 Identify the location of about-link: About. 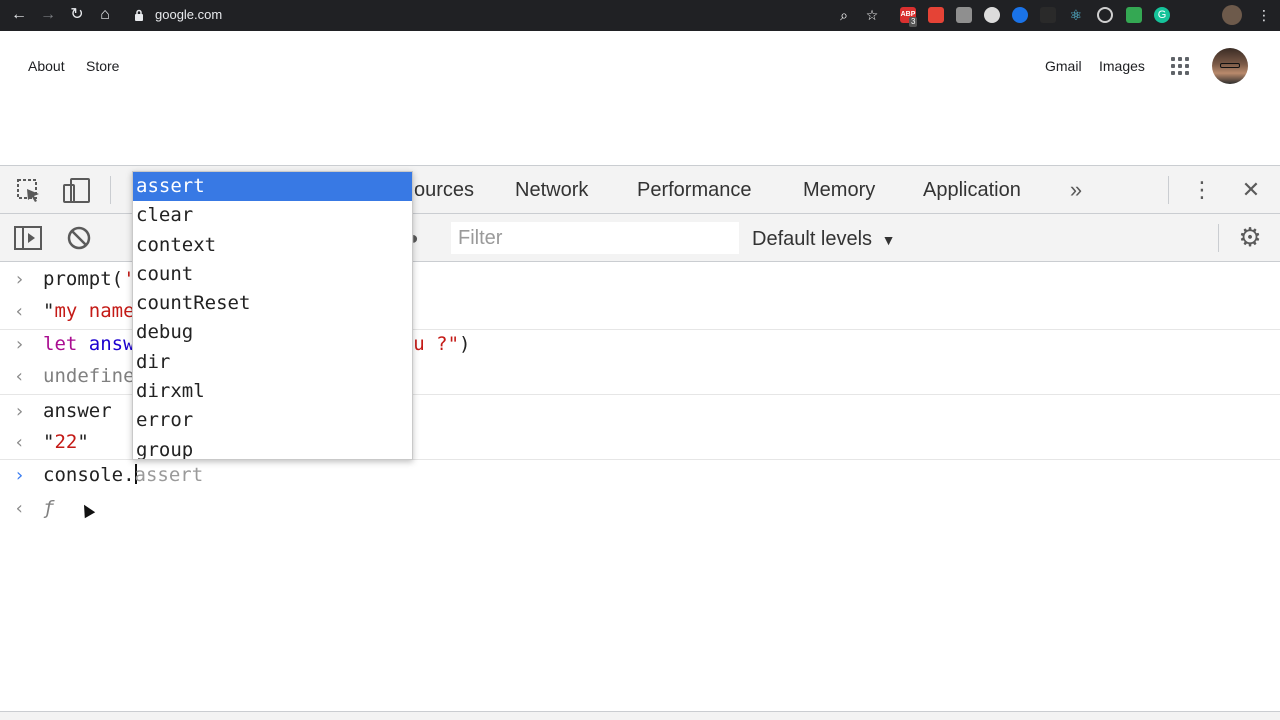
(46, 66).